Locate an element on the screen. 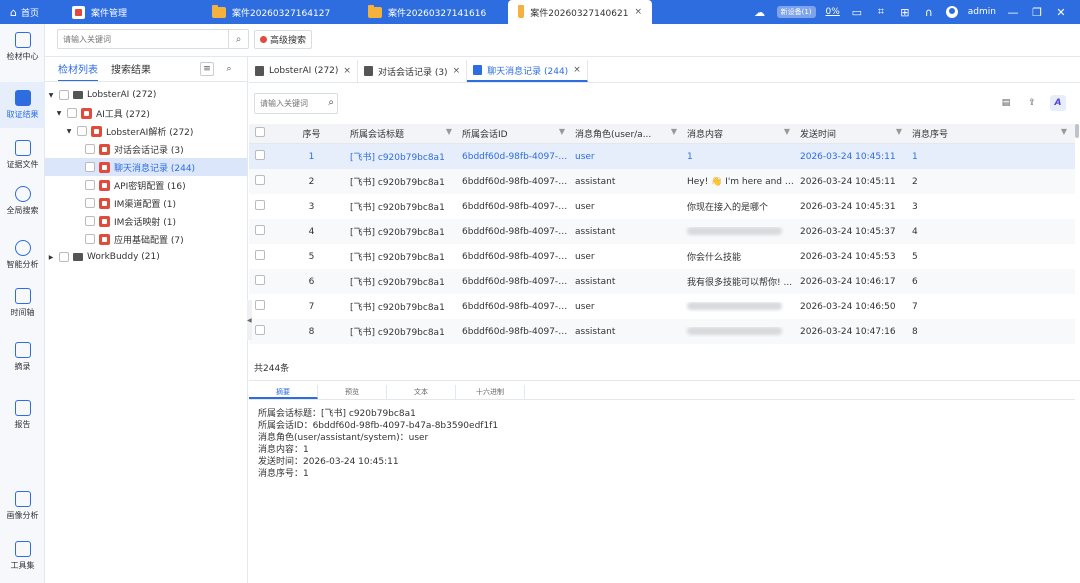 The width and height of the screenshot is (1080, 583). collapse-handle: ◀ is located at coordinates (249, 320).